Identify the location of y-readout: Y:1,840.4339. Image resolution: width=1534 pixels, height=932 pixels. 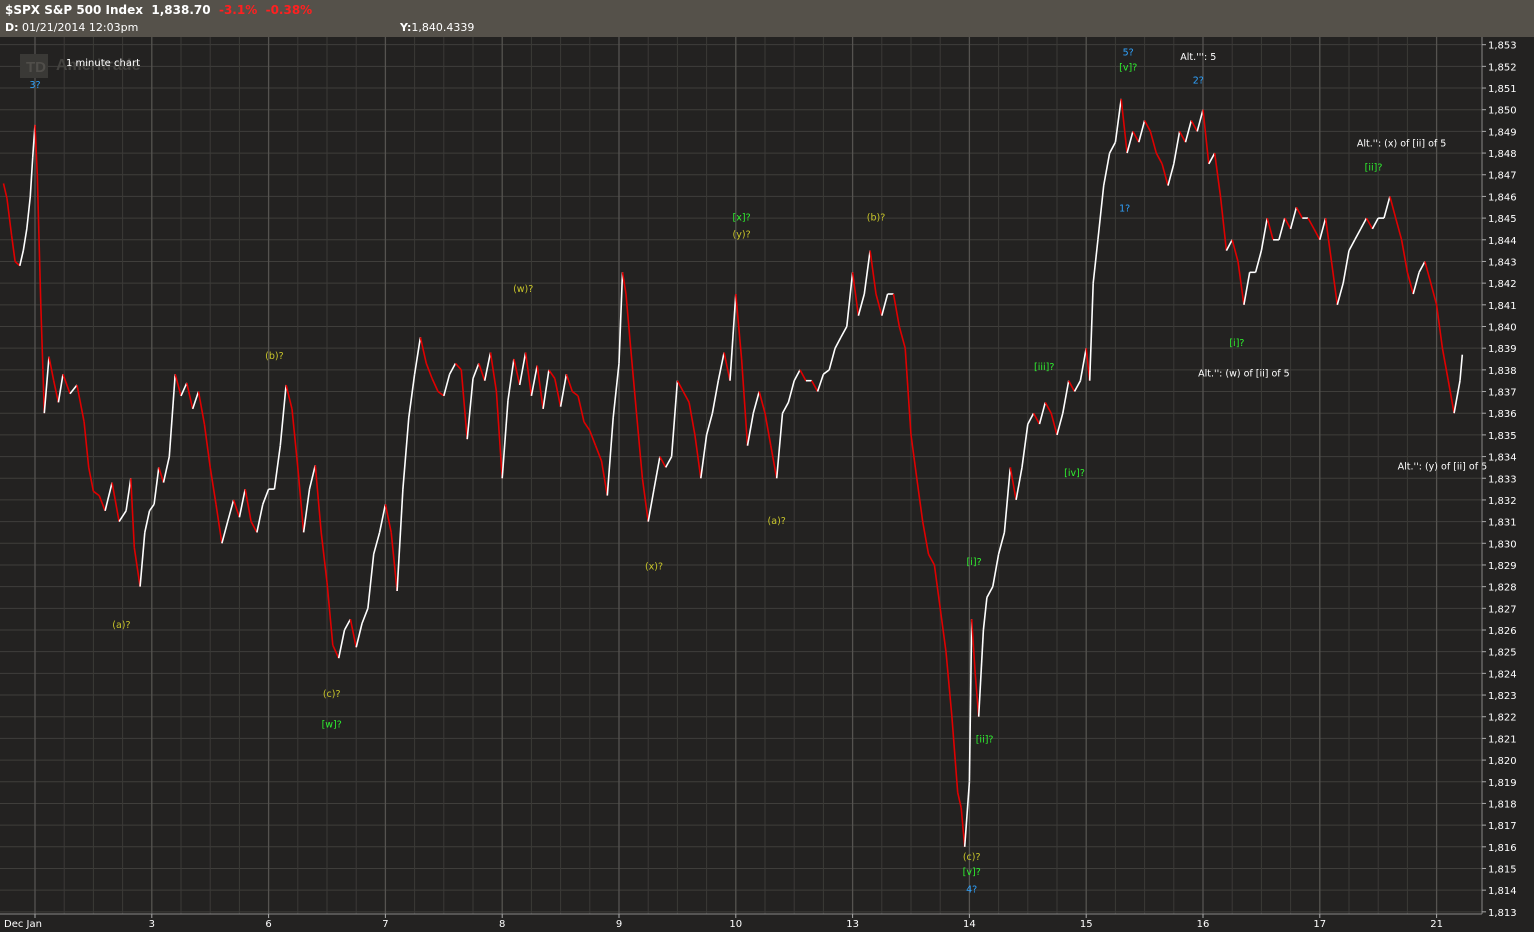
(437, 27).